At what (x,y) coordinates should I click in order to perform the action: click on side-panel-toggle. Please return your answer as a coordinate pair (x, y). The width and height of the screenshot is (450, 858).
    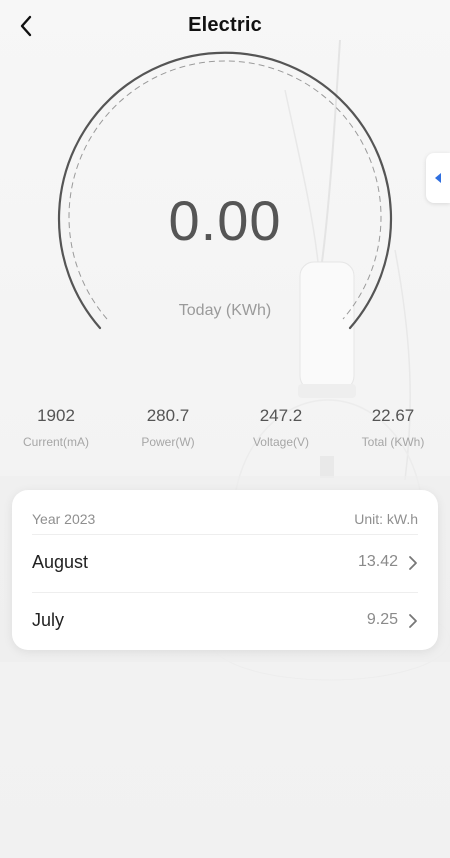
    Looking at the image, I should click on (438, 178).